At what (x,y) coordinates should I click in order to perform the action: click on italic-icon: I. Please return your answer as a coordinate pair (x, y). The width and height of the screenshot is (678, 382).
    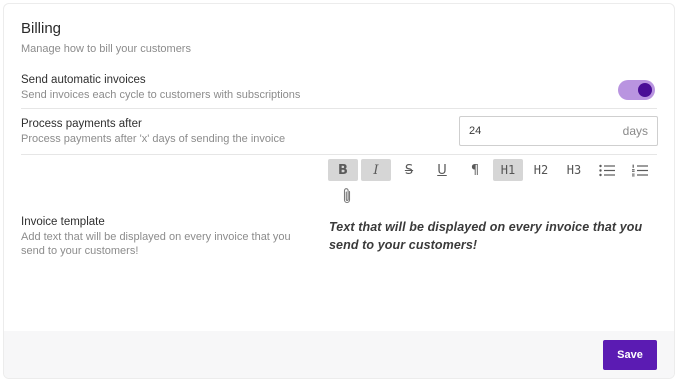
    Looking at the image, I should click on (376, 170).